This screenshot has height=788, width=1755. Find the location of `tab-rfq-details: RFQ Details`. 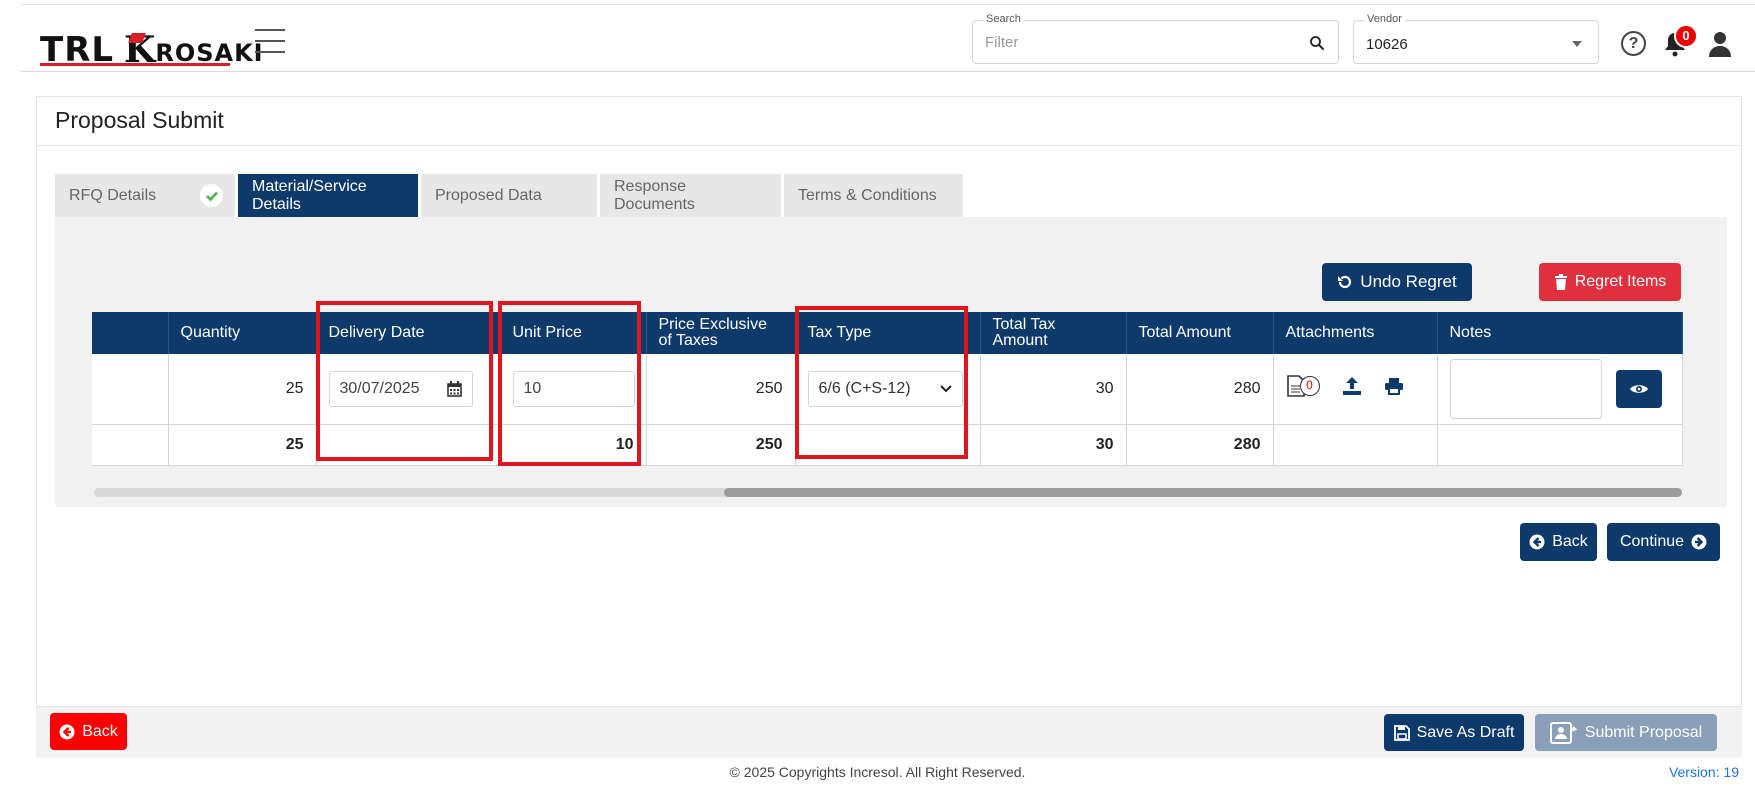

tab-rfq-details: RFQ Details is located at coordinates (145, 195).